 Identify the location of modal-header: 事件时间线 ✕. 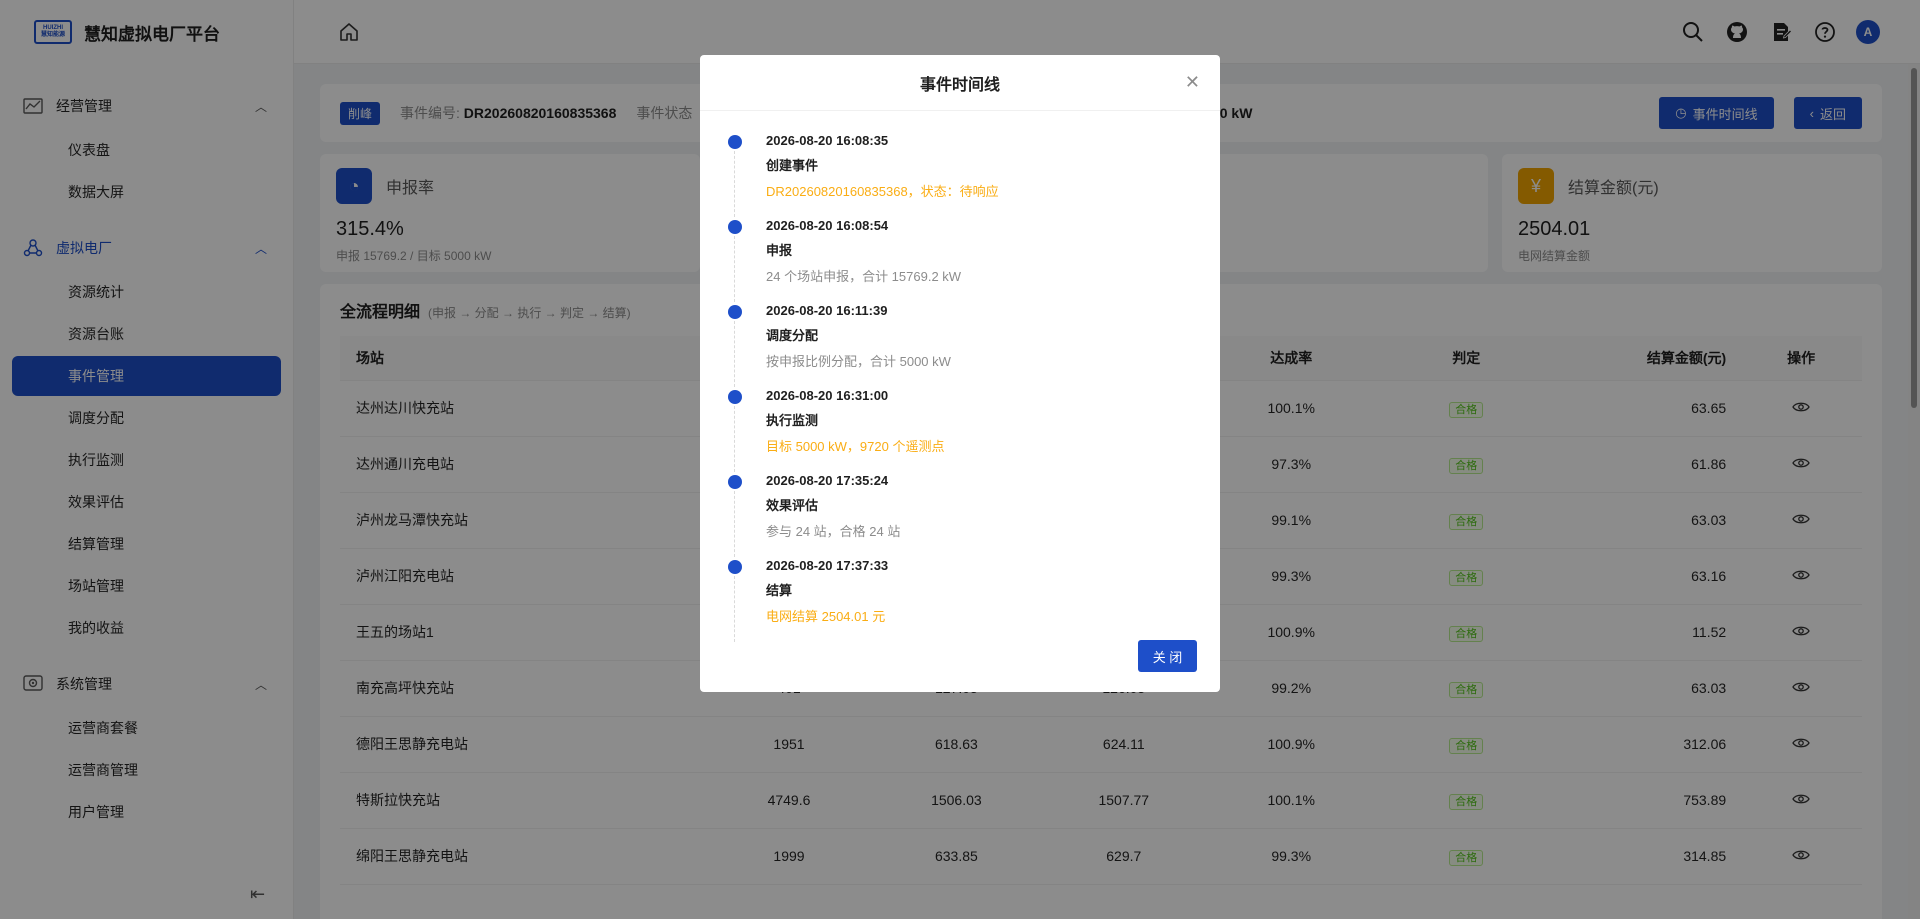
(960, 83).